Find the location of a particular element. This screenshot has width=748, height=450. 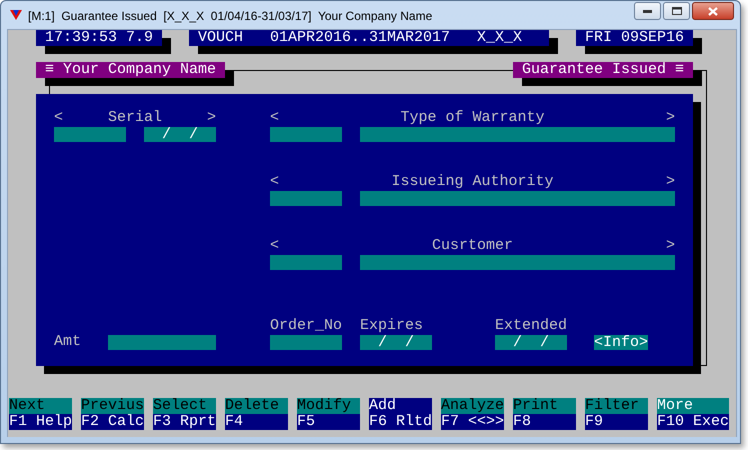

triangle-icon is located at coordinates (16, 15).